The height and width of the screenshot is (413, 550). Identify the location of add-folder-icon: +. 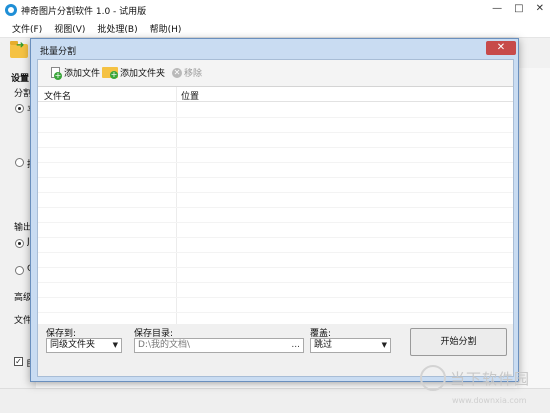
(110, 73).